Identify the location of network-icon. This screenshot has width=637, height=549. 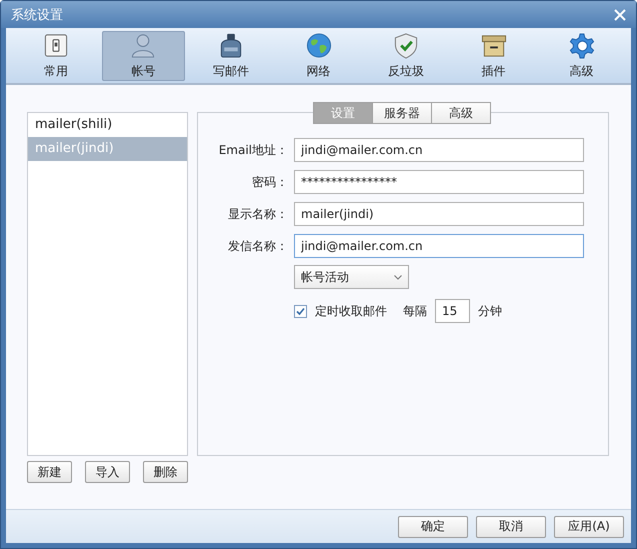
(318, 45).